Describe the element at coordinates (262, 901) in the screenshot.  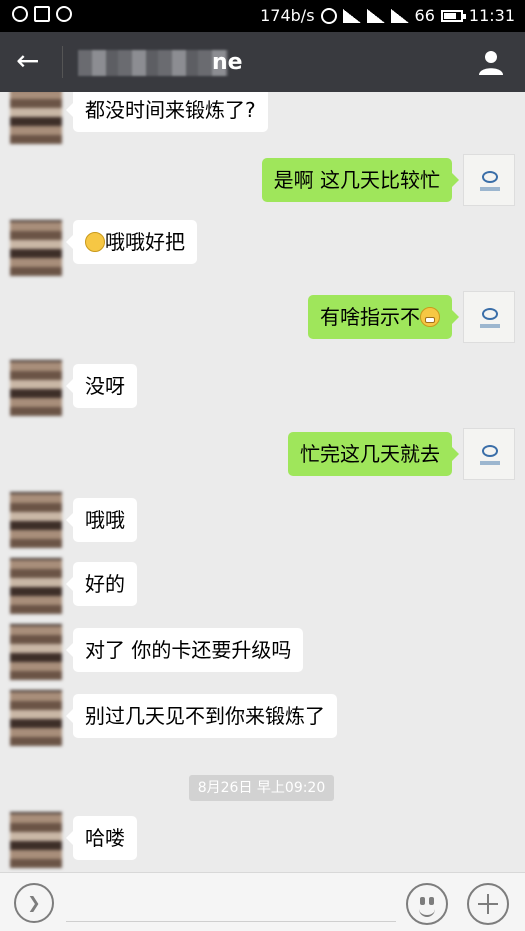
I see `input-bar: ❯` at that location.